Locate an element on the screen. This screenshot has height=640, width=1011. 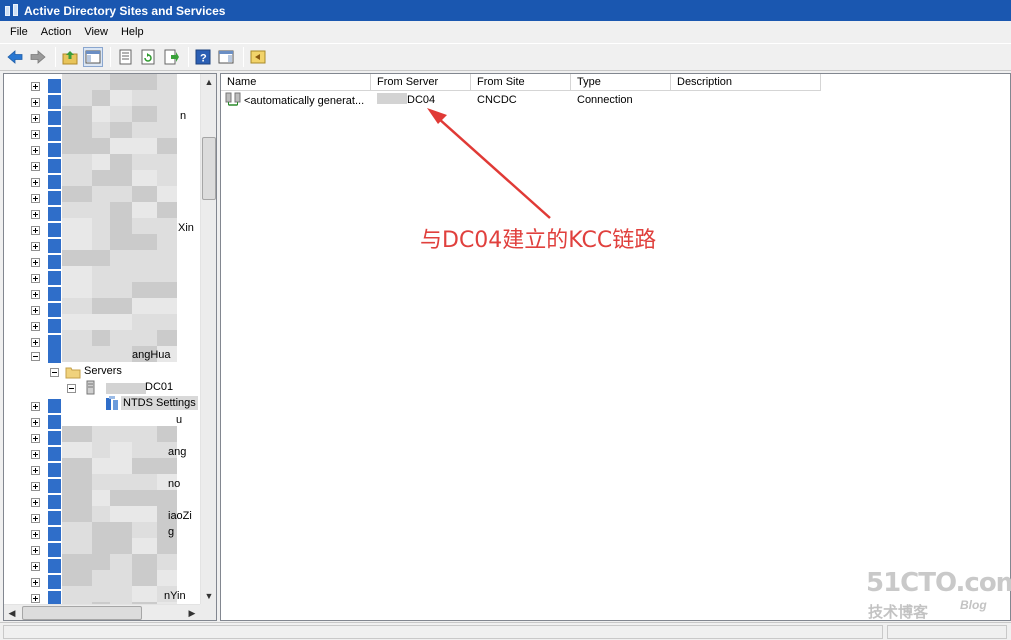
export-list-icon is located at coordinates (171, 57).